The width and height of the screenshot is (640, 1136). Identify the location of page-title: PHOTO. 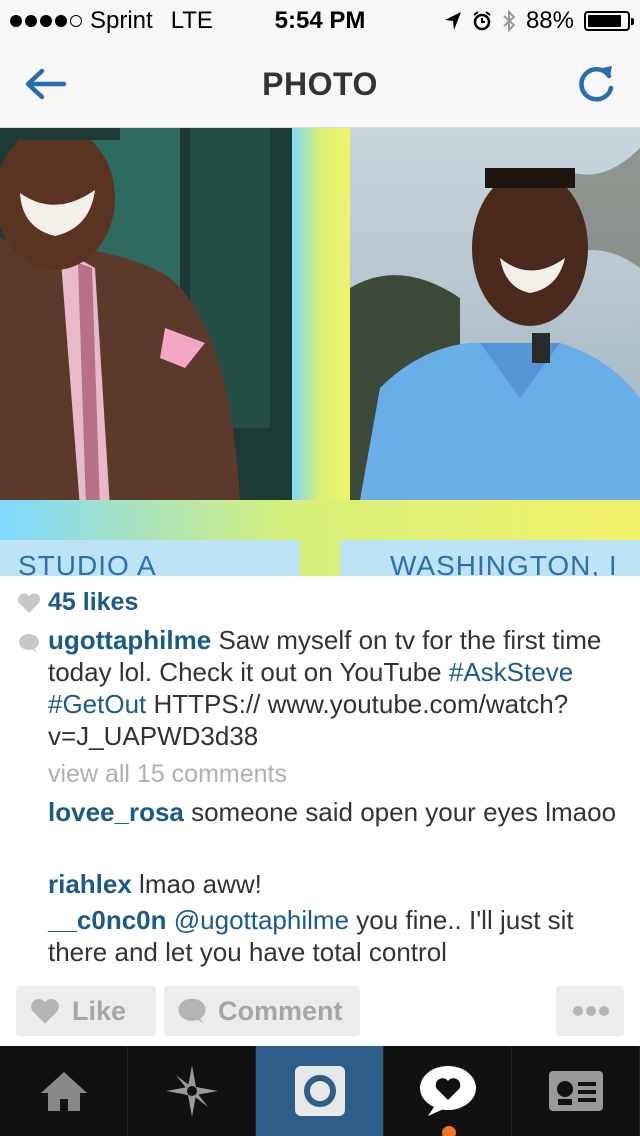
(320, 84).